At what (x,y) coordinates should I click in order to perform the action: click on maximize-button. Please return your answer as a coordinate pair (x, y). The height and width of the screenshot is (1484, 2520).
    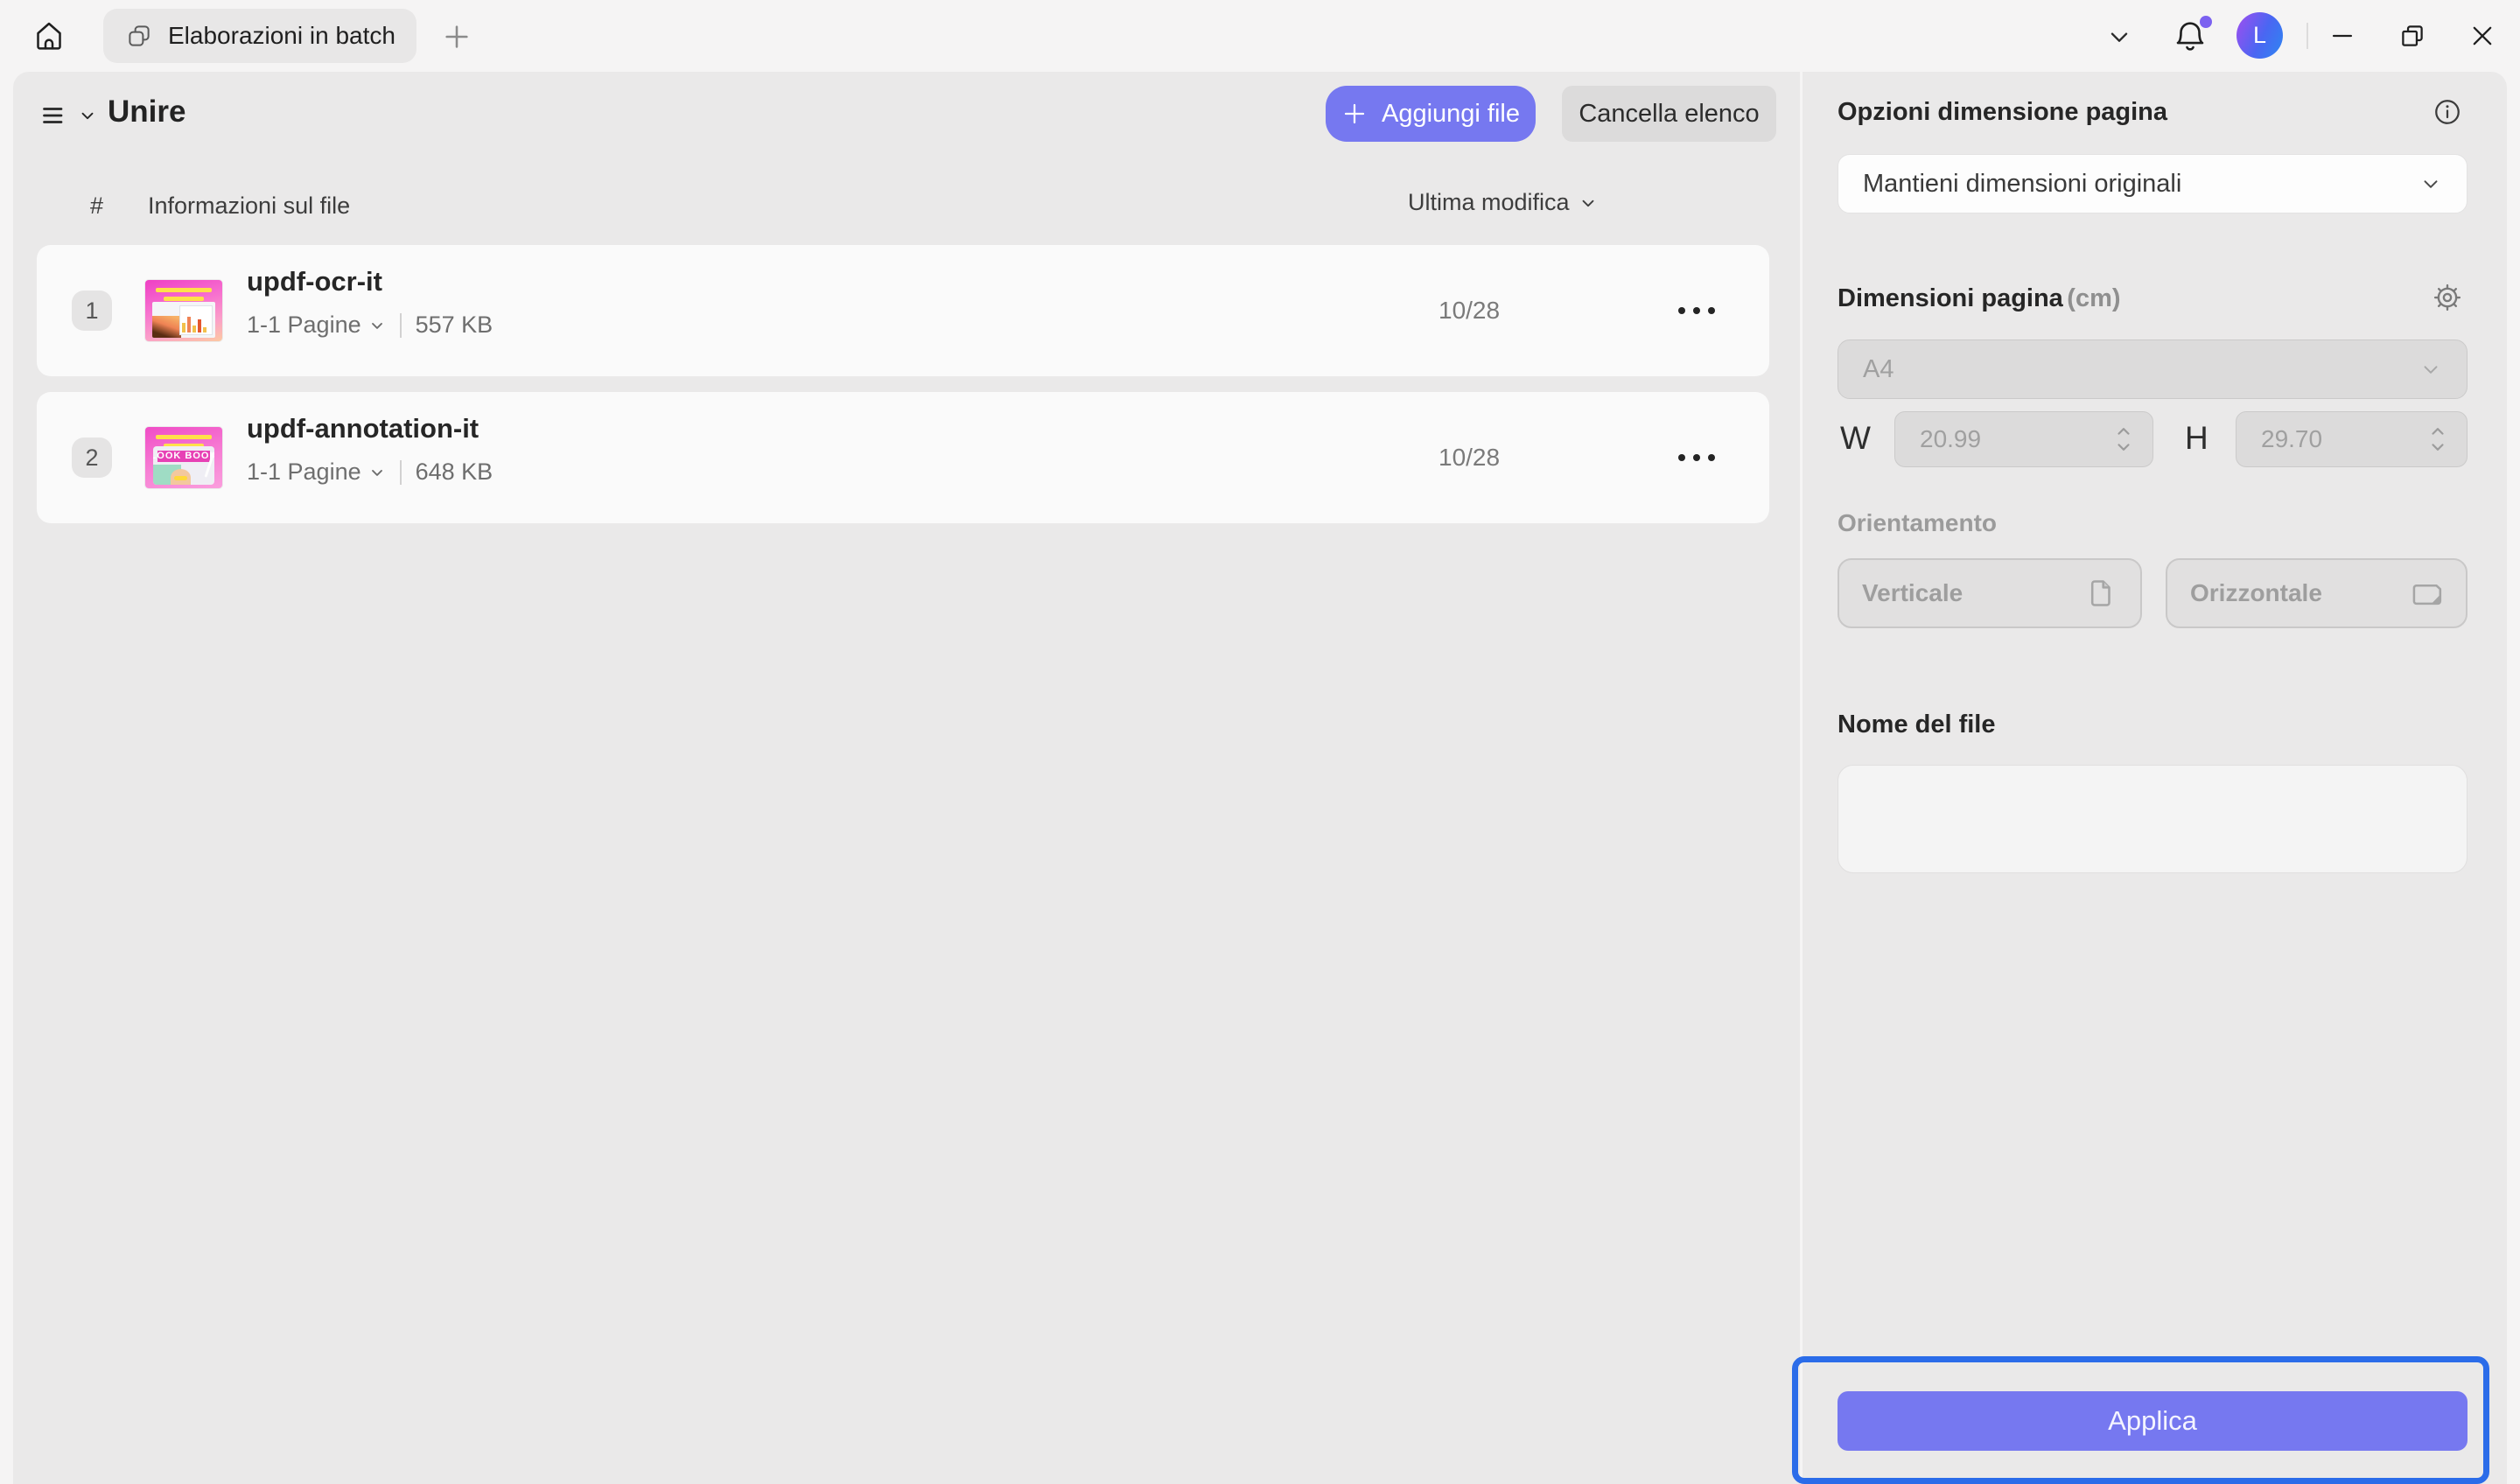
    Looking at the image, I should click on (2412, 36).